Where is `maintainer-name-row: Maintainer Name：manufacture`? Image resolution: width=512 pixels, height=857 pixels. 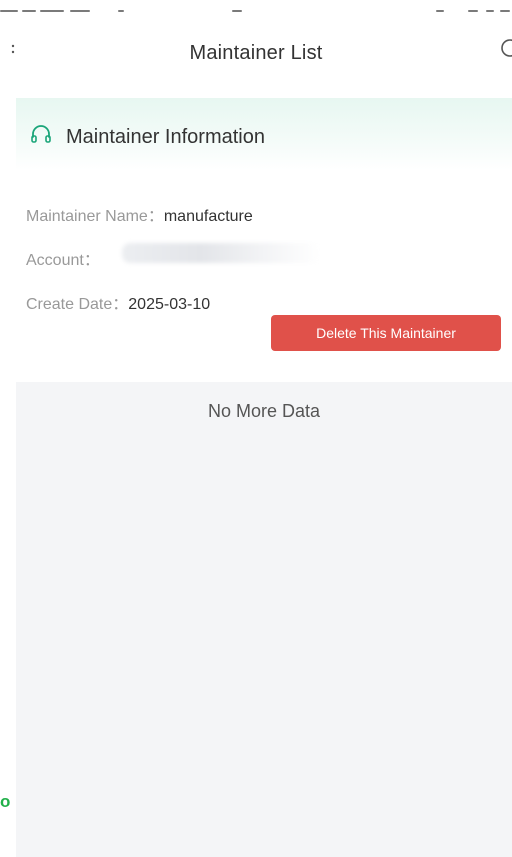 maintainer-name-row: Maintainer Name：manufacture is located at coordinates (139, 214).